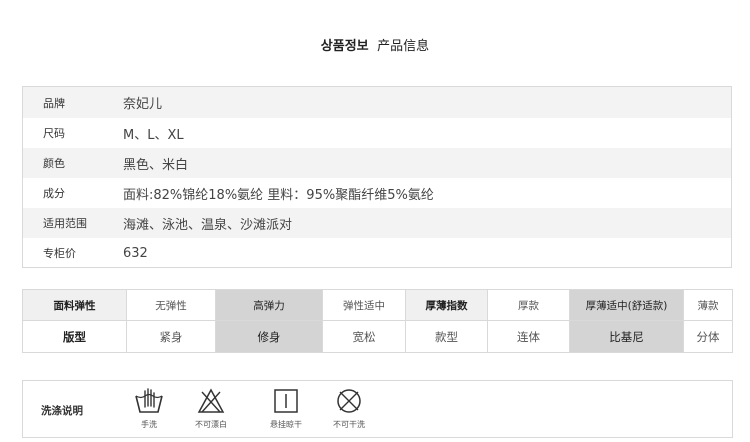 This screenshot has width=750, height=442. Describe the element at coordinates (364, 337) in the screenshot. I see `prop-cell: 宽松` at that location.